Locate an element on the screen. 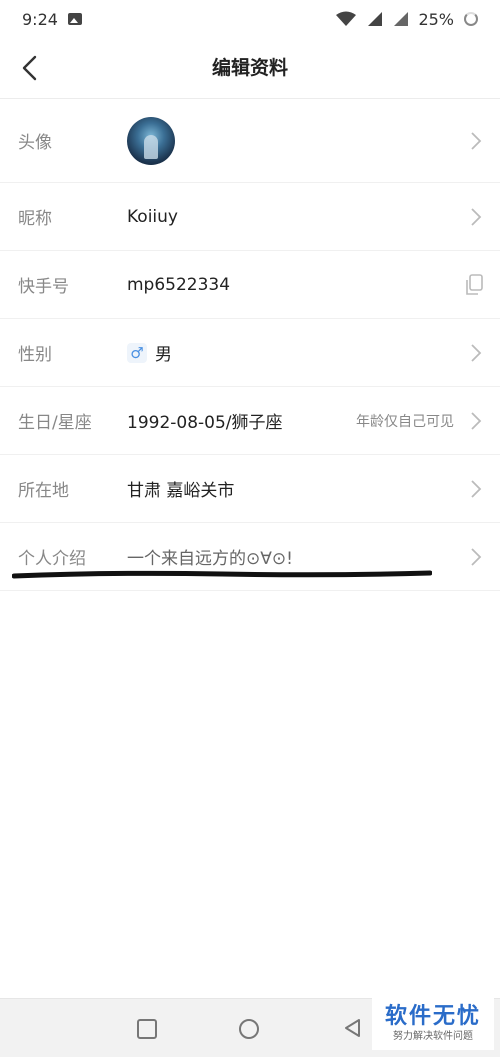 This screenshot has height=1057, width=500. battery-percent: 25% is located at coordinates (436, 19).